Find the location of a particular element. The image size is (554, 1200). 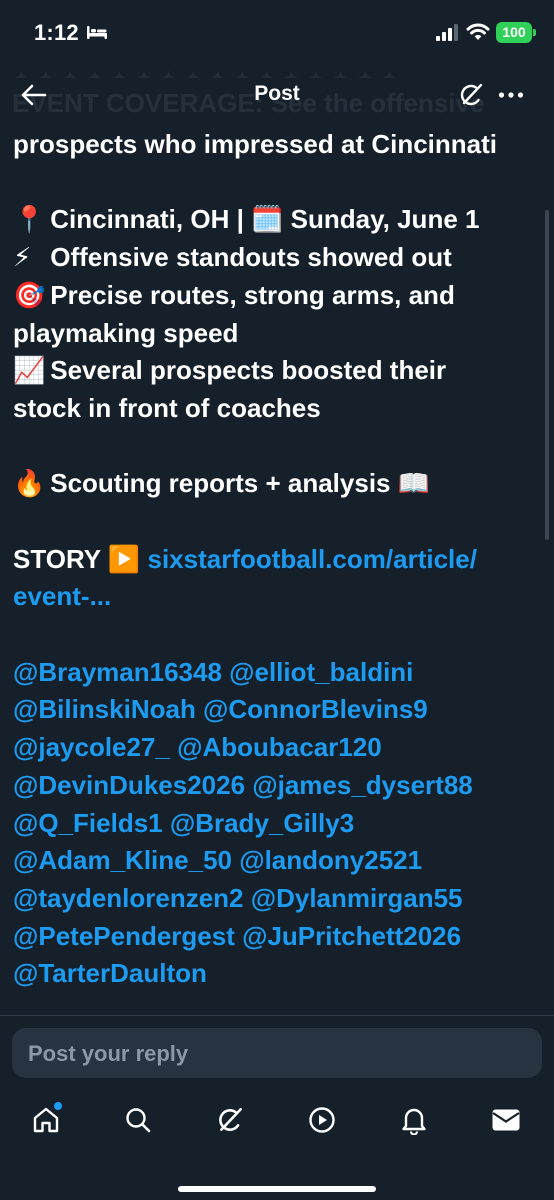

more-button is located at coordinates (511, 95).